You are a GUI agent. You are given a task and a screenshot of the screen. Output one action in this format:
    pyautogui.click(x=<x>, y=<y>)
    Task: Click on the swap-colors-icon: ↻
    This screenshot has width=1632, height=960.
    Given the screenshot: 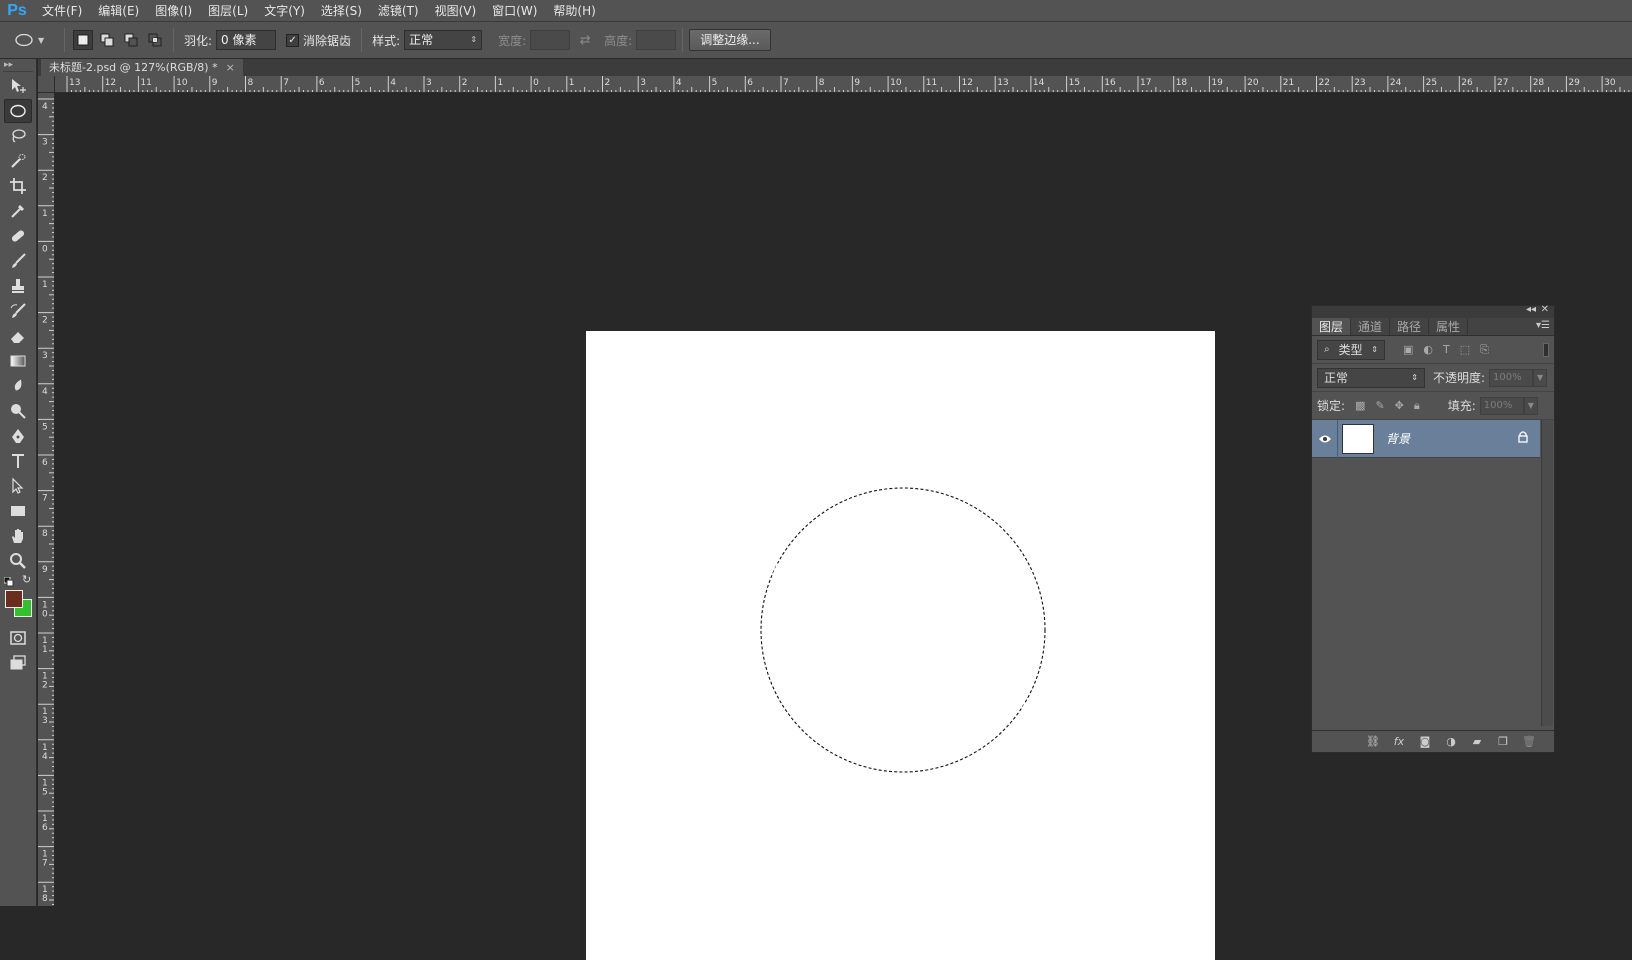 What is the action you would take?
    pyautogui.click(x=26, y=579)
    